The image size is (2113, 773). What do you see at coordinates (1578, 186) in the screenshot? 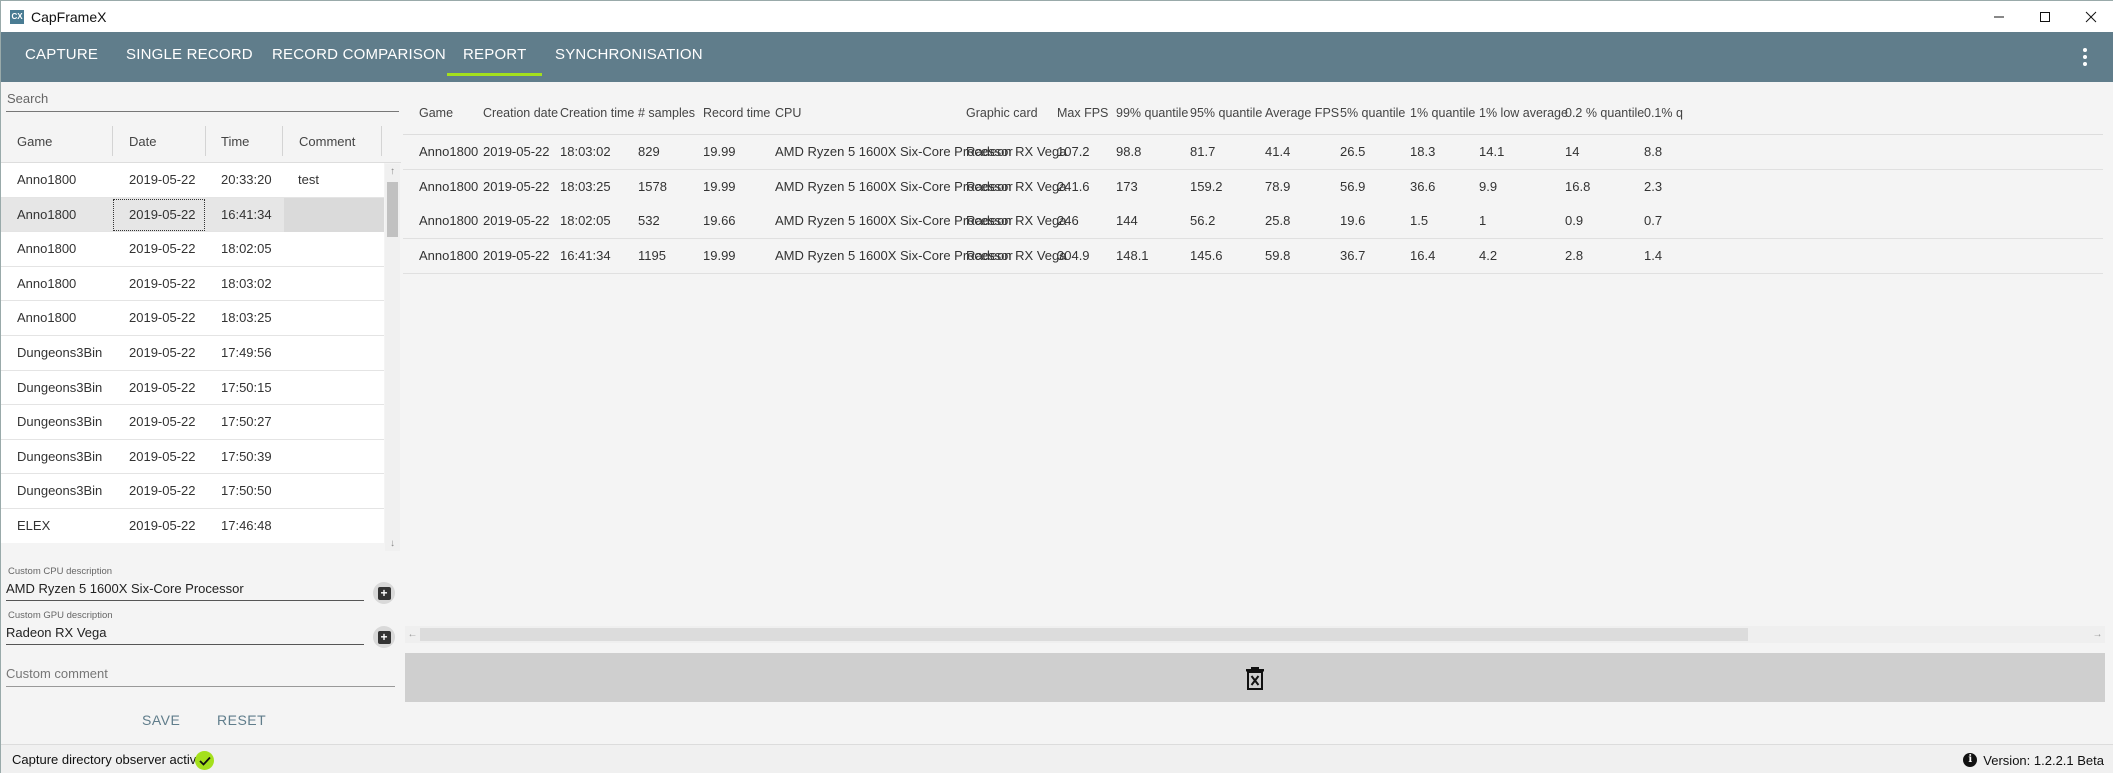
I see `report-cell: 16.8` at bounding box center [1578, 186].